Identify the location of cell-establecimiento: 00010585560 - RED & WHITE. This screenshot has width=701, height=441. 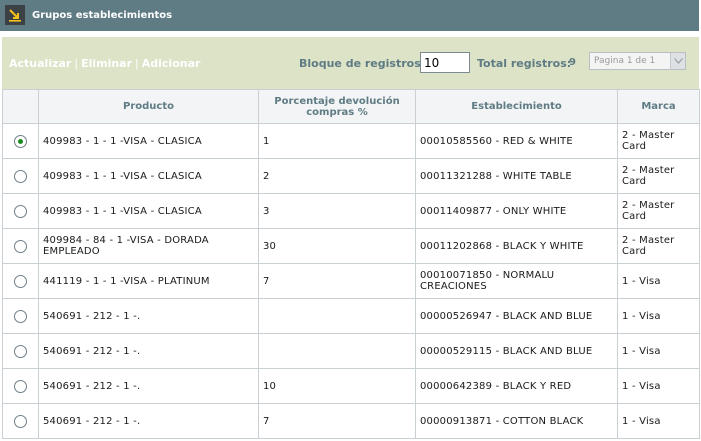
(516, 141).